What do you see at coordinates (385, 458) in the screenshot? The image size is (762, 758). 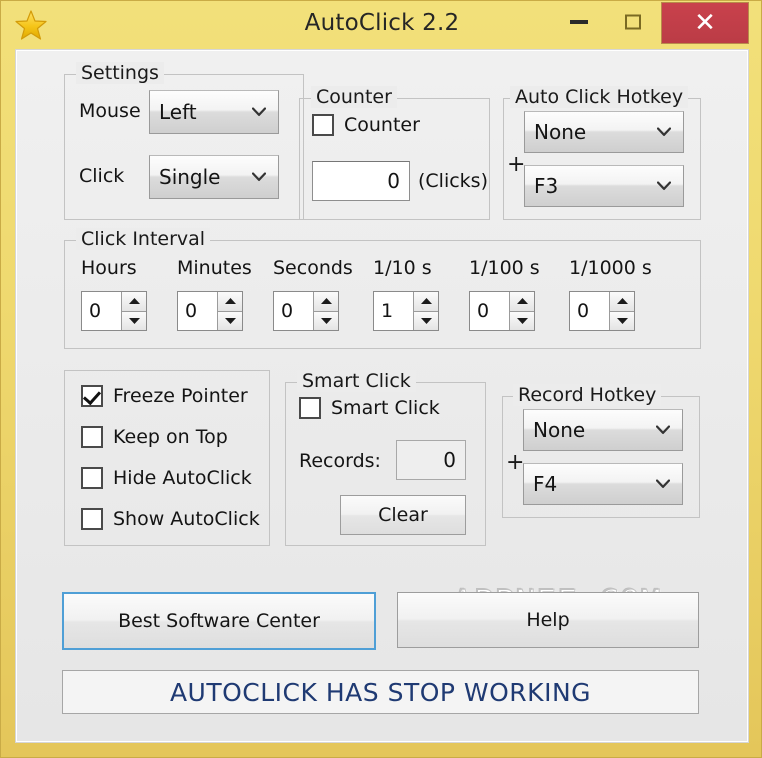 I see `smart-click-group: Smart Click Smart Click Records: 0 Clear` at bounding box center [385, 458].